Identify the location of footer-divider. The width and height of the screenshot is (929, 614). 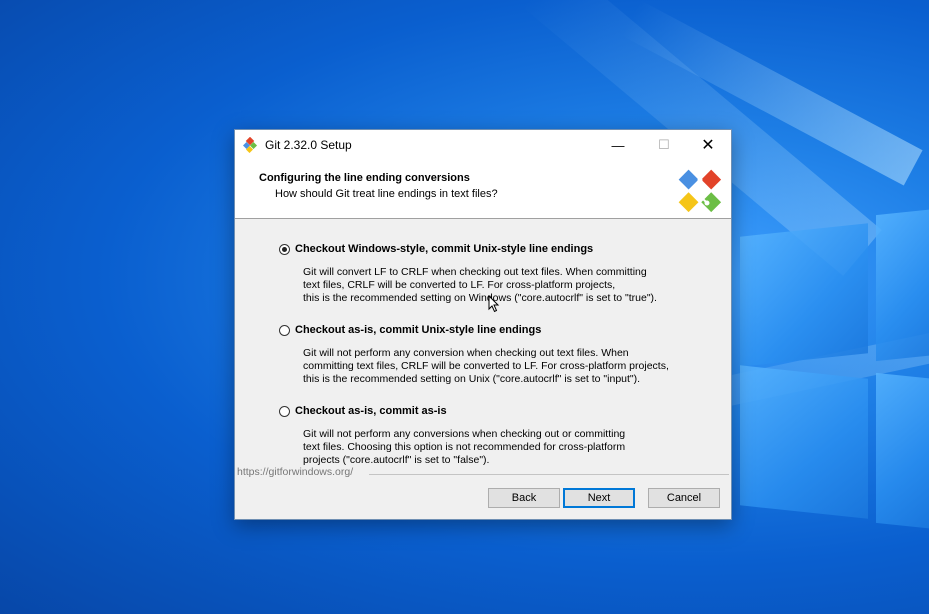
(549, 474).